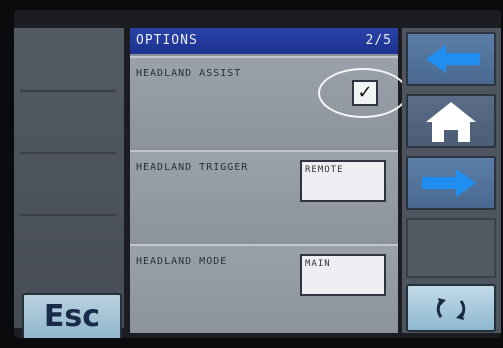 The image size is (503, 348). I want to click on home-icon, so click(451, 122).